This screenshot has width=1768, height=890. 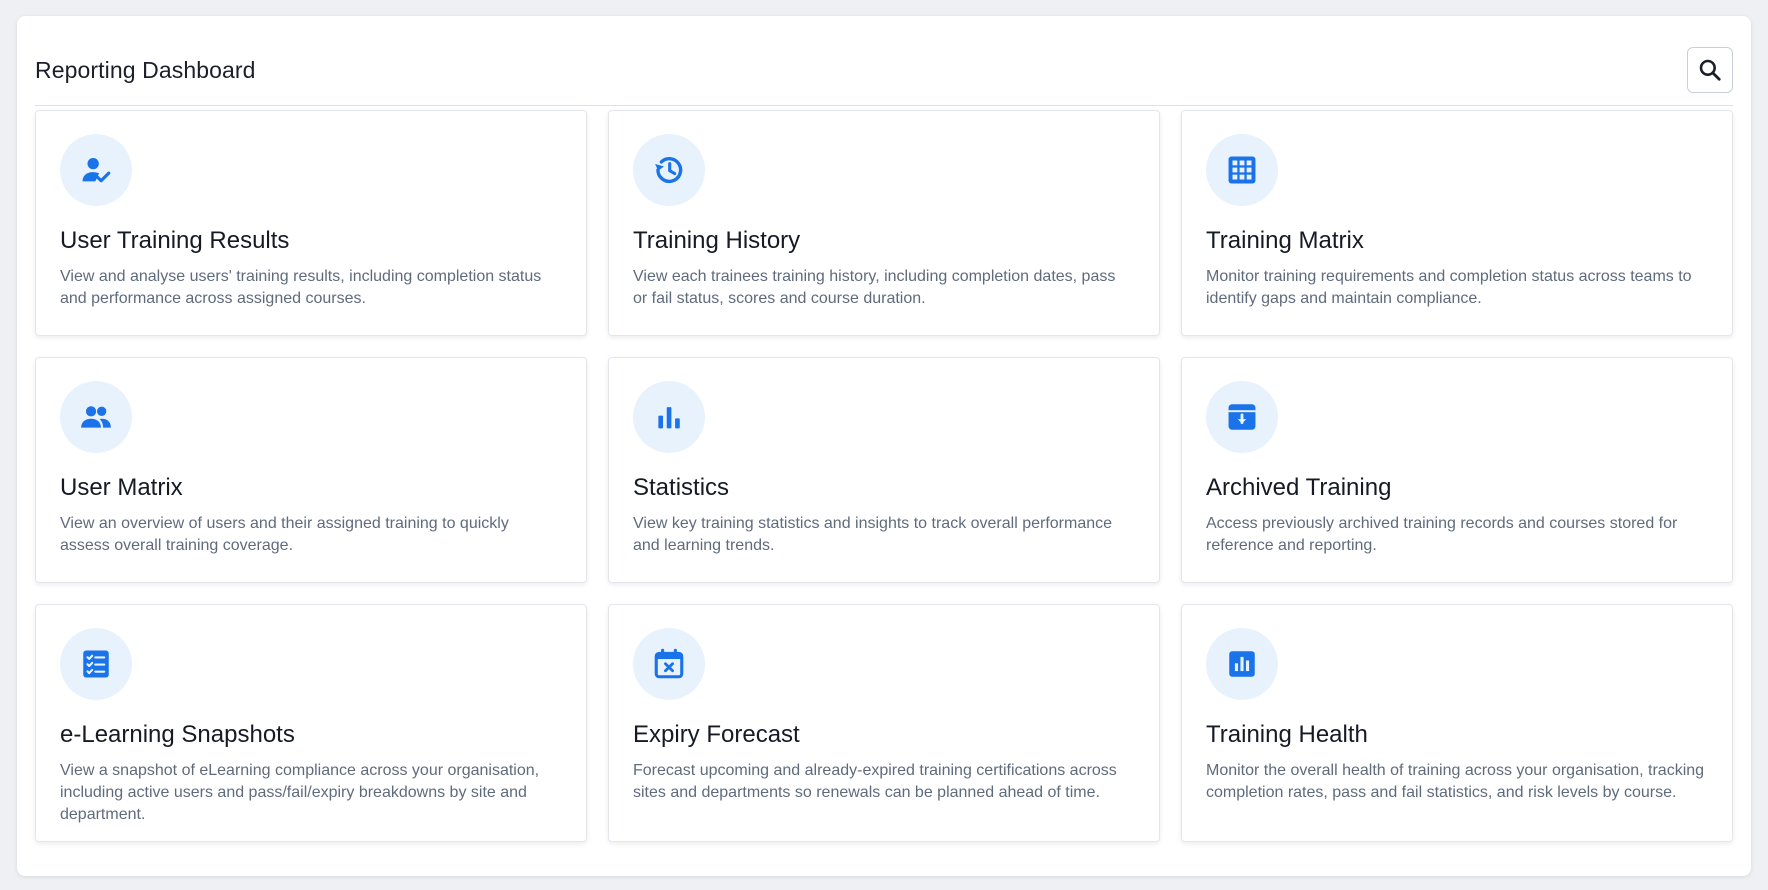 I want to click on card-title: Training Matrix, so click(x=1285, y=240).